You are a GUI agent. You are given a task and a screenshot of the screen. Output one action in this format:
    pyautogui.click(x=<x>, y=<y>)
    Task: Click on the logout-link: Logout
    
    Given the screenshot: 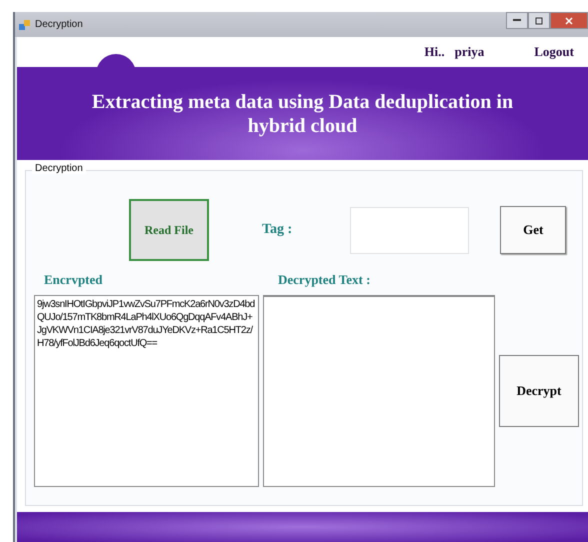 What is the action you would take?
    pyautogui.click(x=554, y=52)
    